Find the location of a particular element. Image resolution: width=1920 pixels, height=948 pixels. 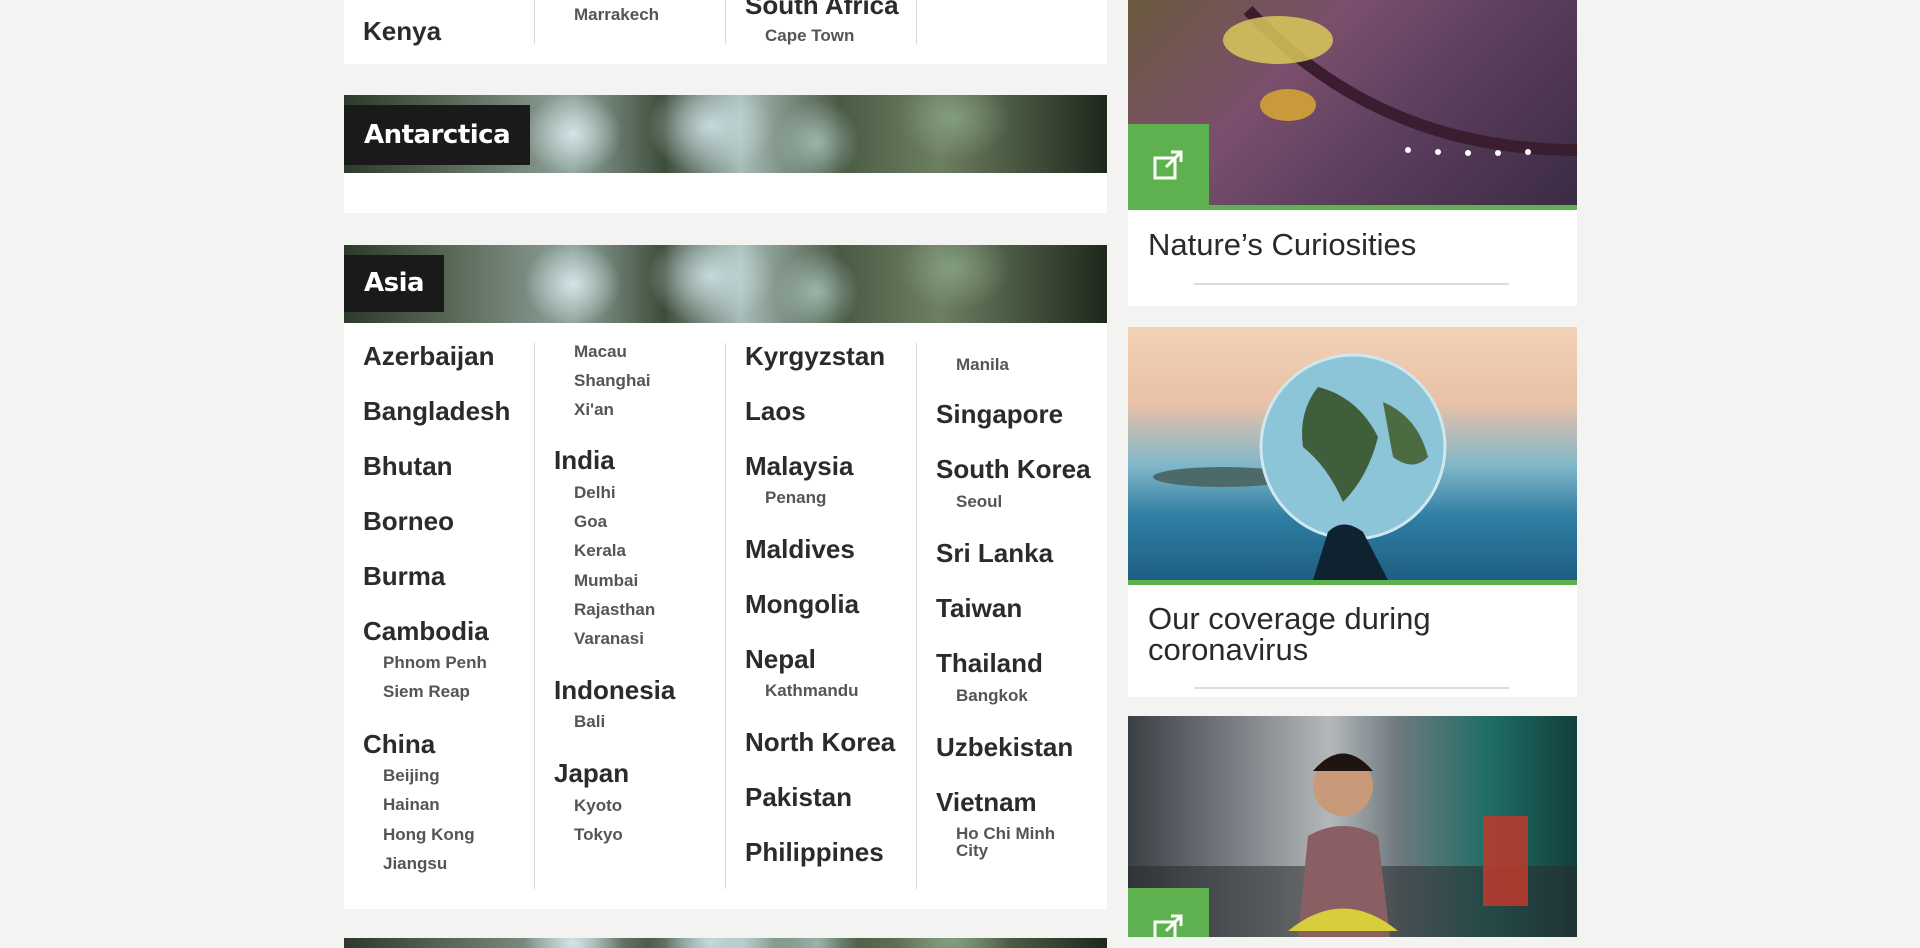

country-link-uzbekistan: Uzbekistan is located at coordinates (1004, 747).